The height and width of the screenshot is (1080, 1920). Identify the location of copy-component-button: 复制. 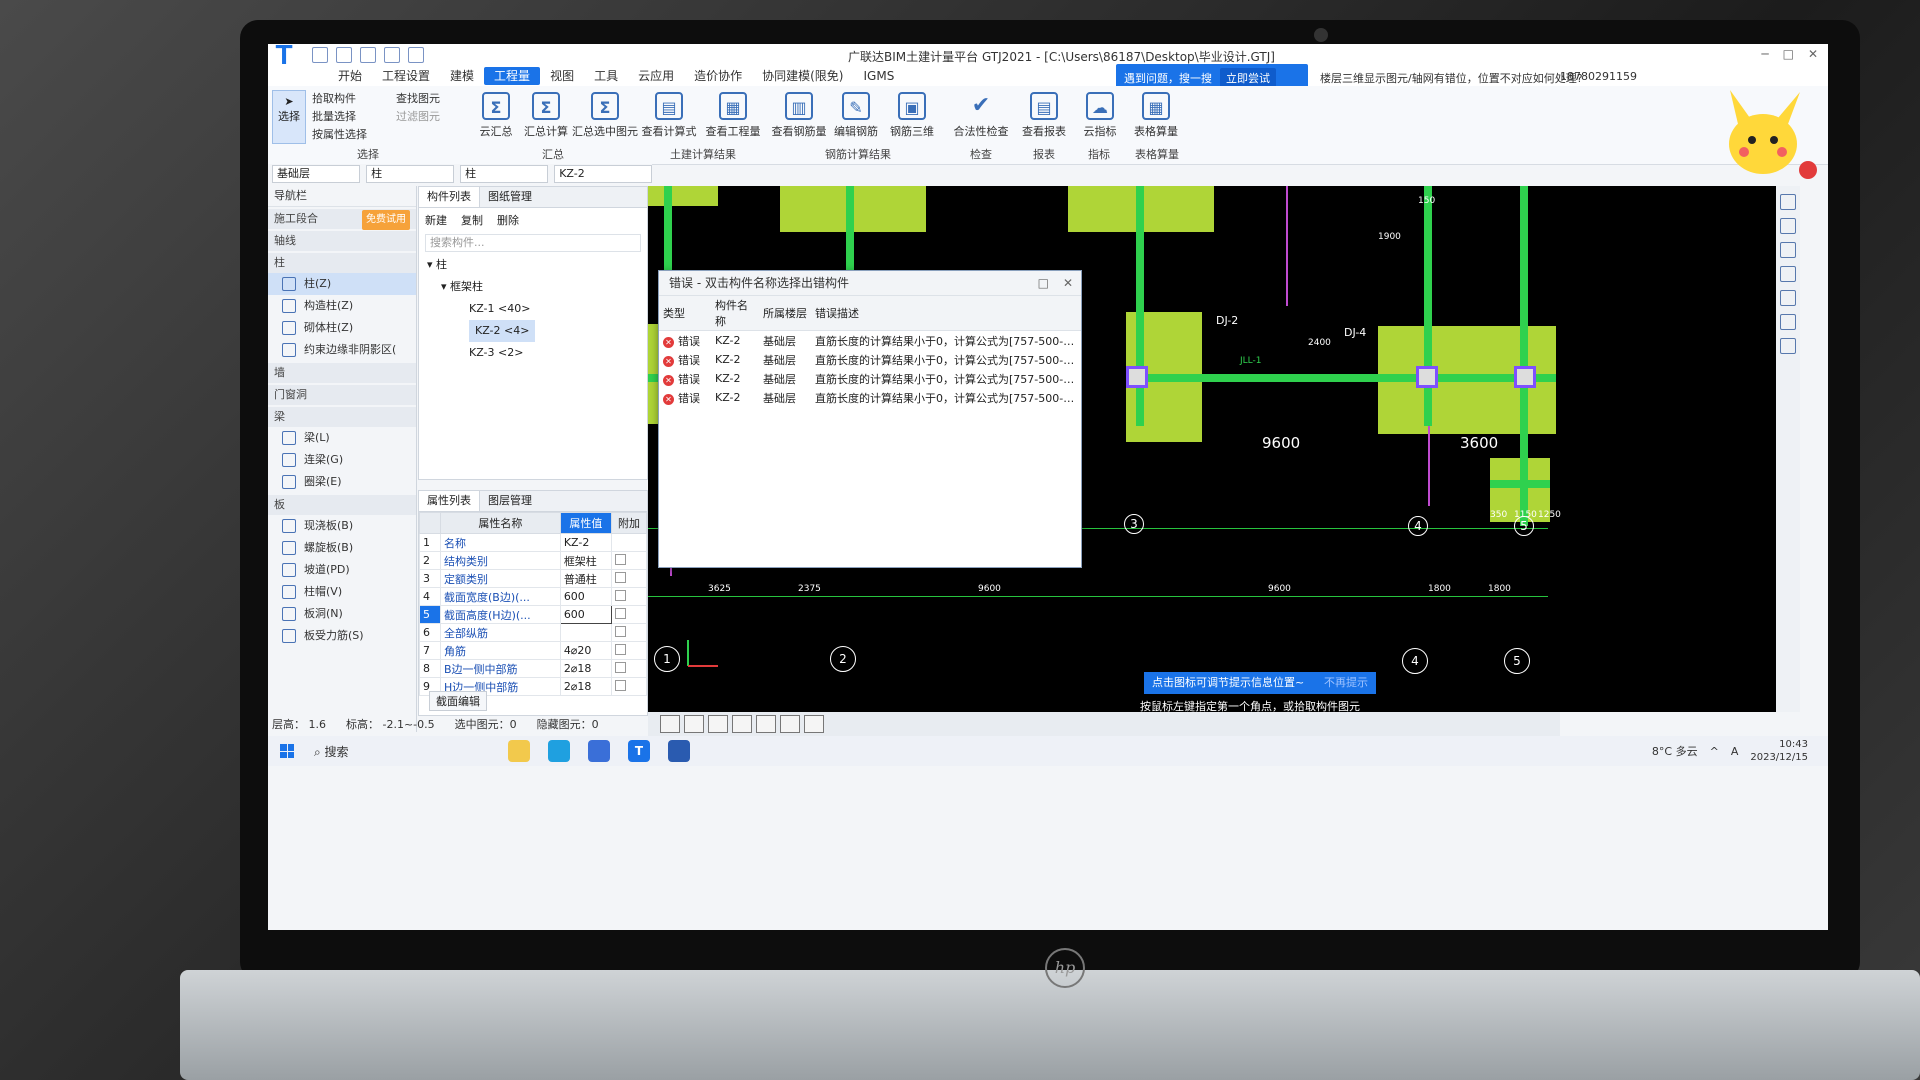
(472, 220).